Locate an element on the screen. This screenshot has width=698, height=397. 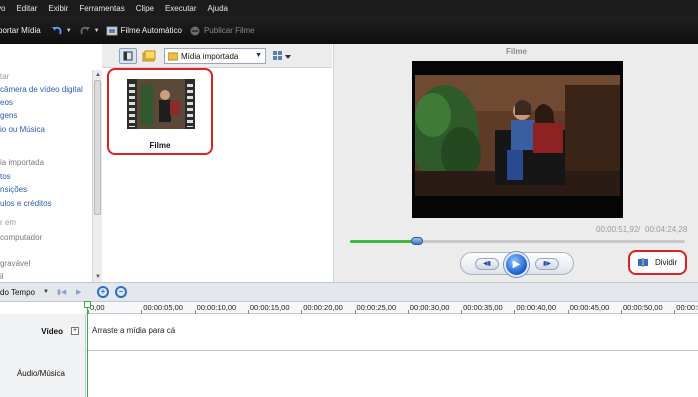
preview-frame is located at coordinates (517, 135).